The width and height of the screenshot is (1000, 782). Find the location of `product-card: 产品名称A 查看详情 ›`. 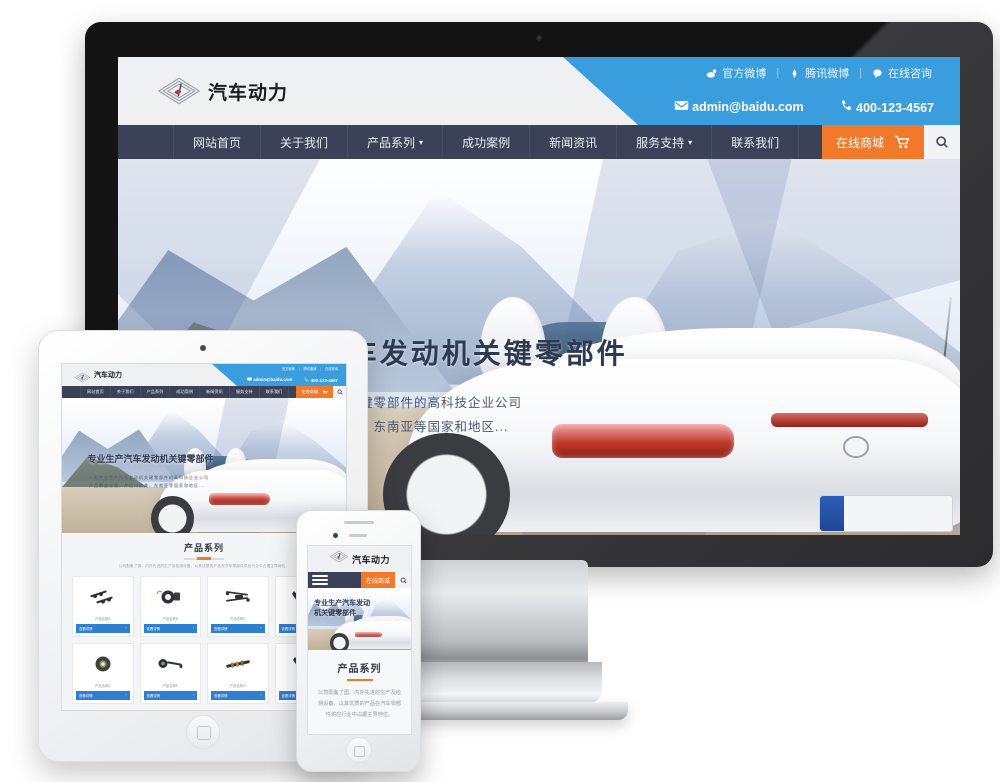

product-card: 产品名称A 查看详情 › is located at coordinates (103, 606).